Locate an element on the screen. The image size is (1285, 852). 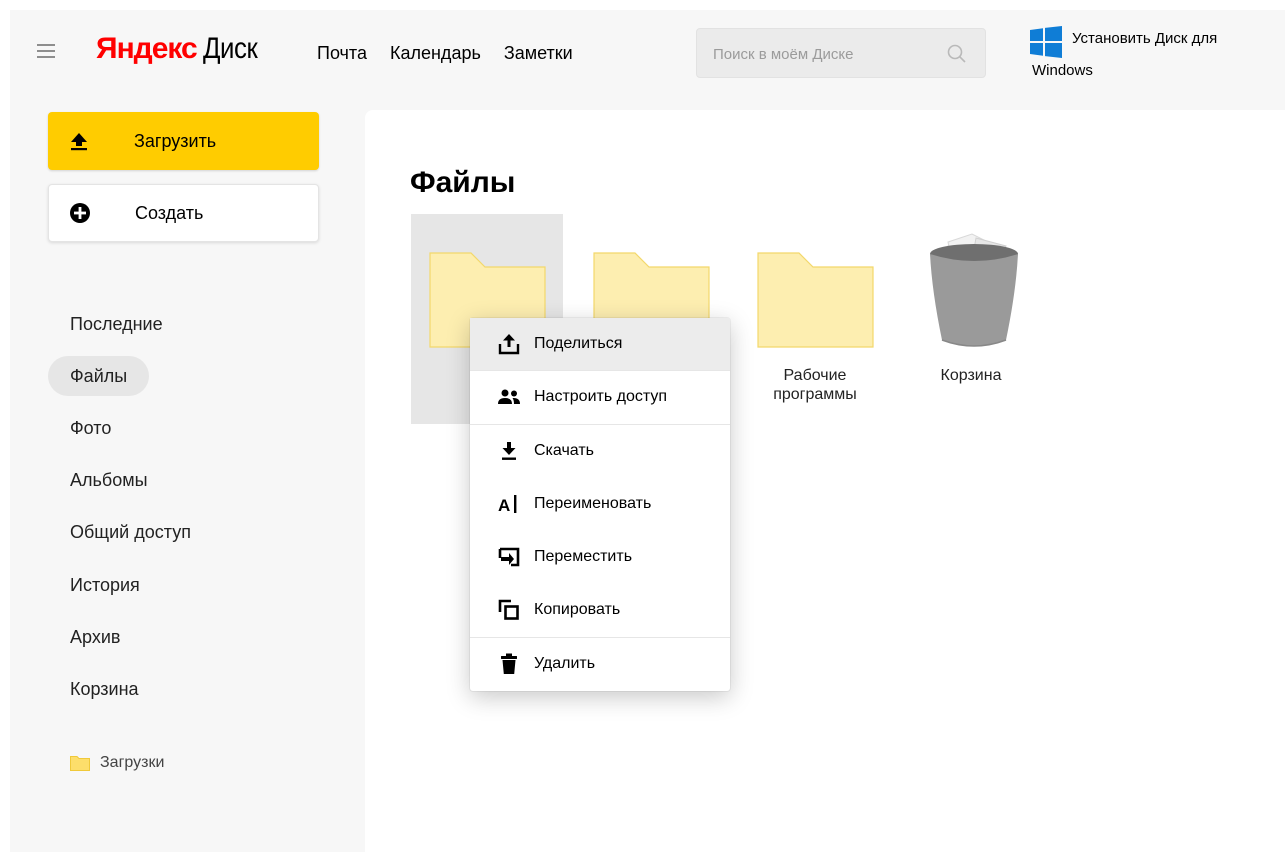
trash-tile: Корзина is located at coordinates (971, 319).